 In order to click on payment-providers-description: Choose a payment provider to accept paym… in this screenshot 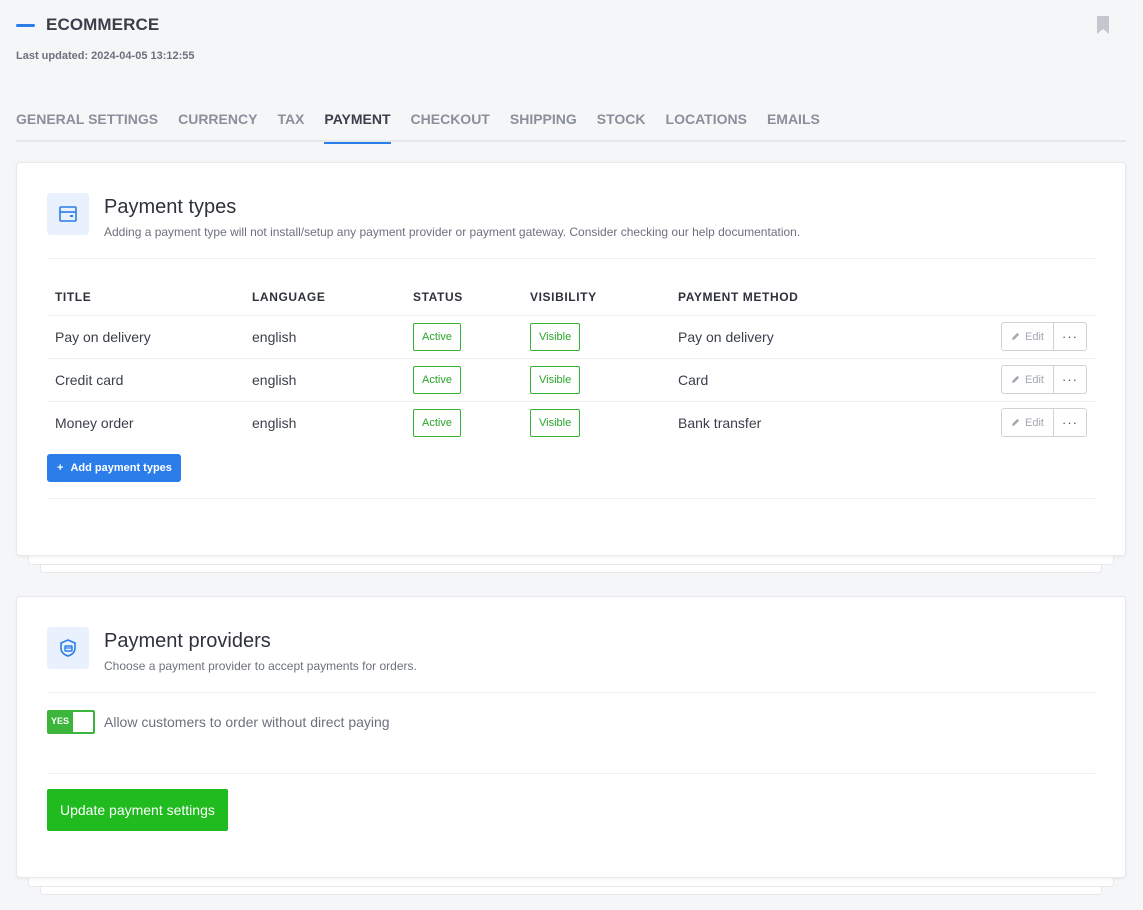, I will do `click(260, 666)`.